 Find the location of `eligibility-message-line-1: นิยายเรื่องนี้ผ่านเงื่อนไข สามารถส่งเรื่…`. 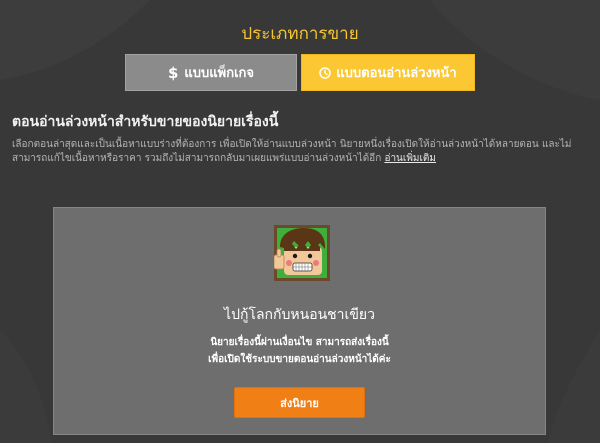

eligibility-message-line-1: นิยายเรื่องนี้ผ่านเงื่อนไข สามารถส่งเรื่… is located at coordinates (299, 342).